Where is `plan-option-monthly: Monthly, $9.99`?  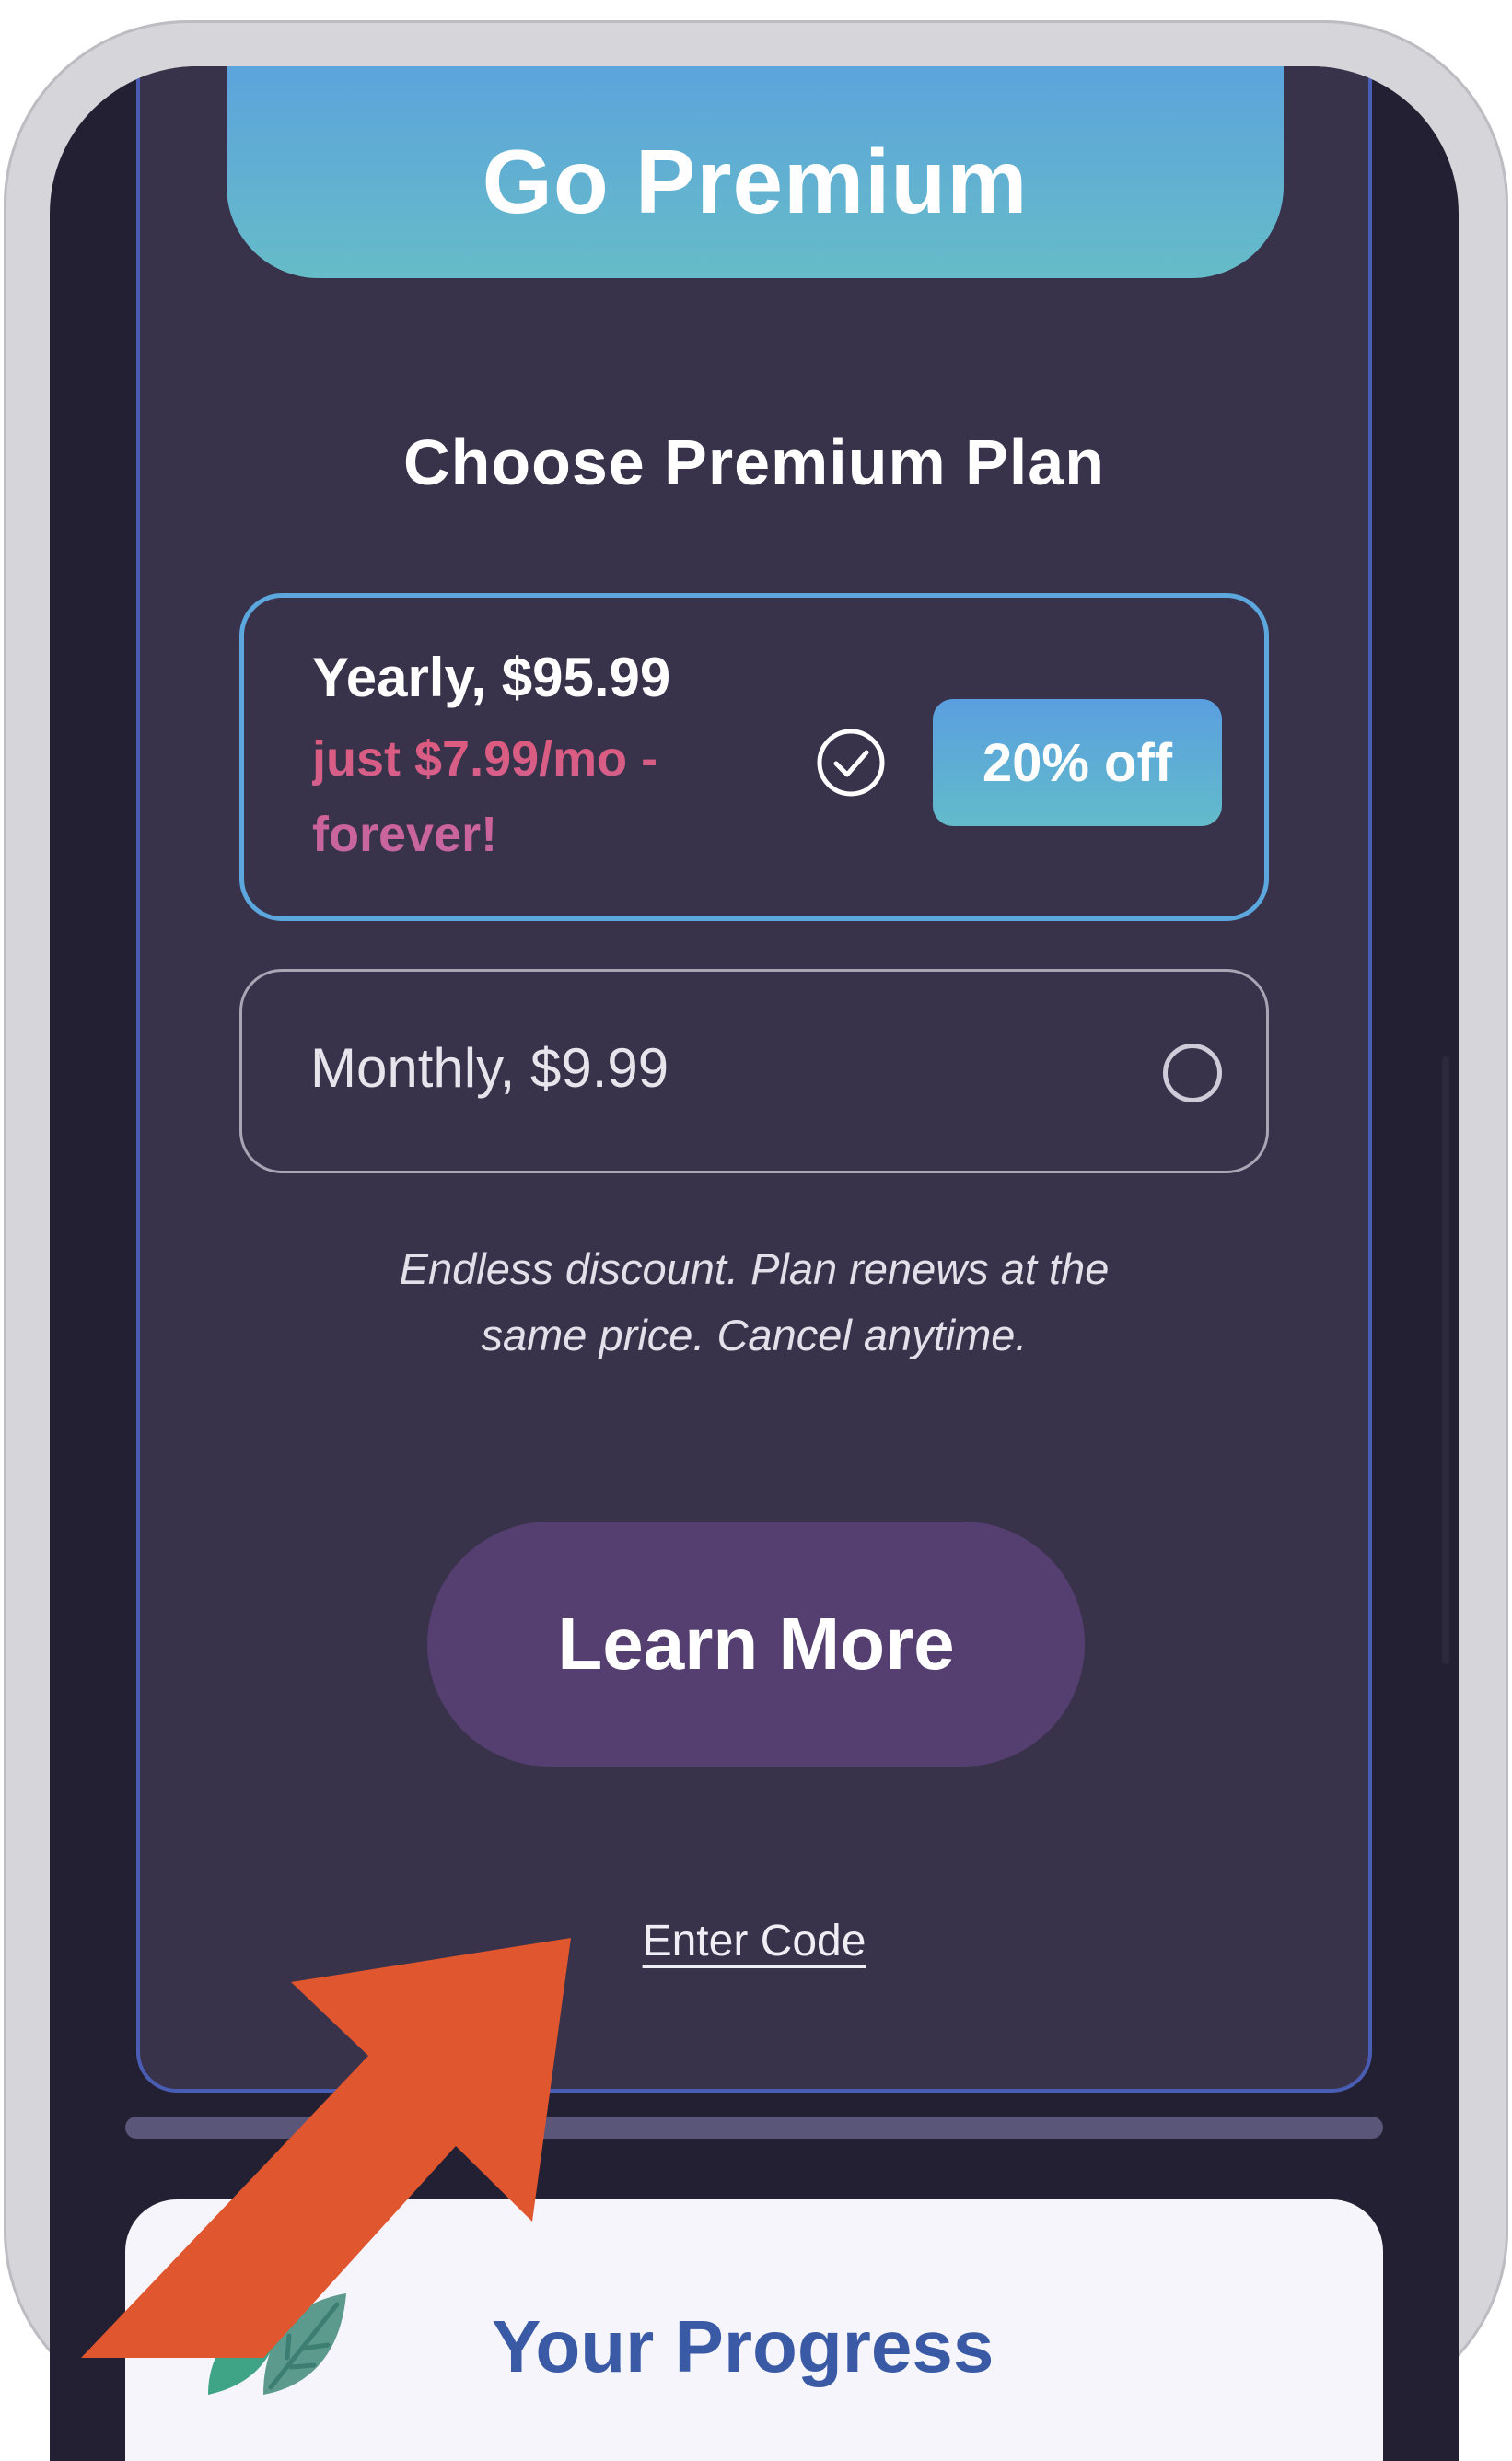 plan-option-monthly: Monthly, $9.99 is located at coordinates (754, 1071).